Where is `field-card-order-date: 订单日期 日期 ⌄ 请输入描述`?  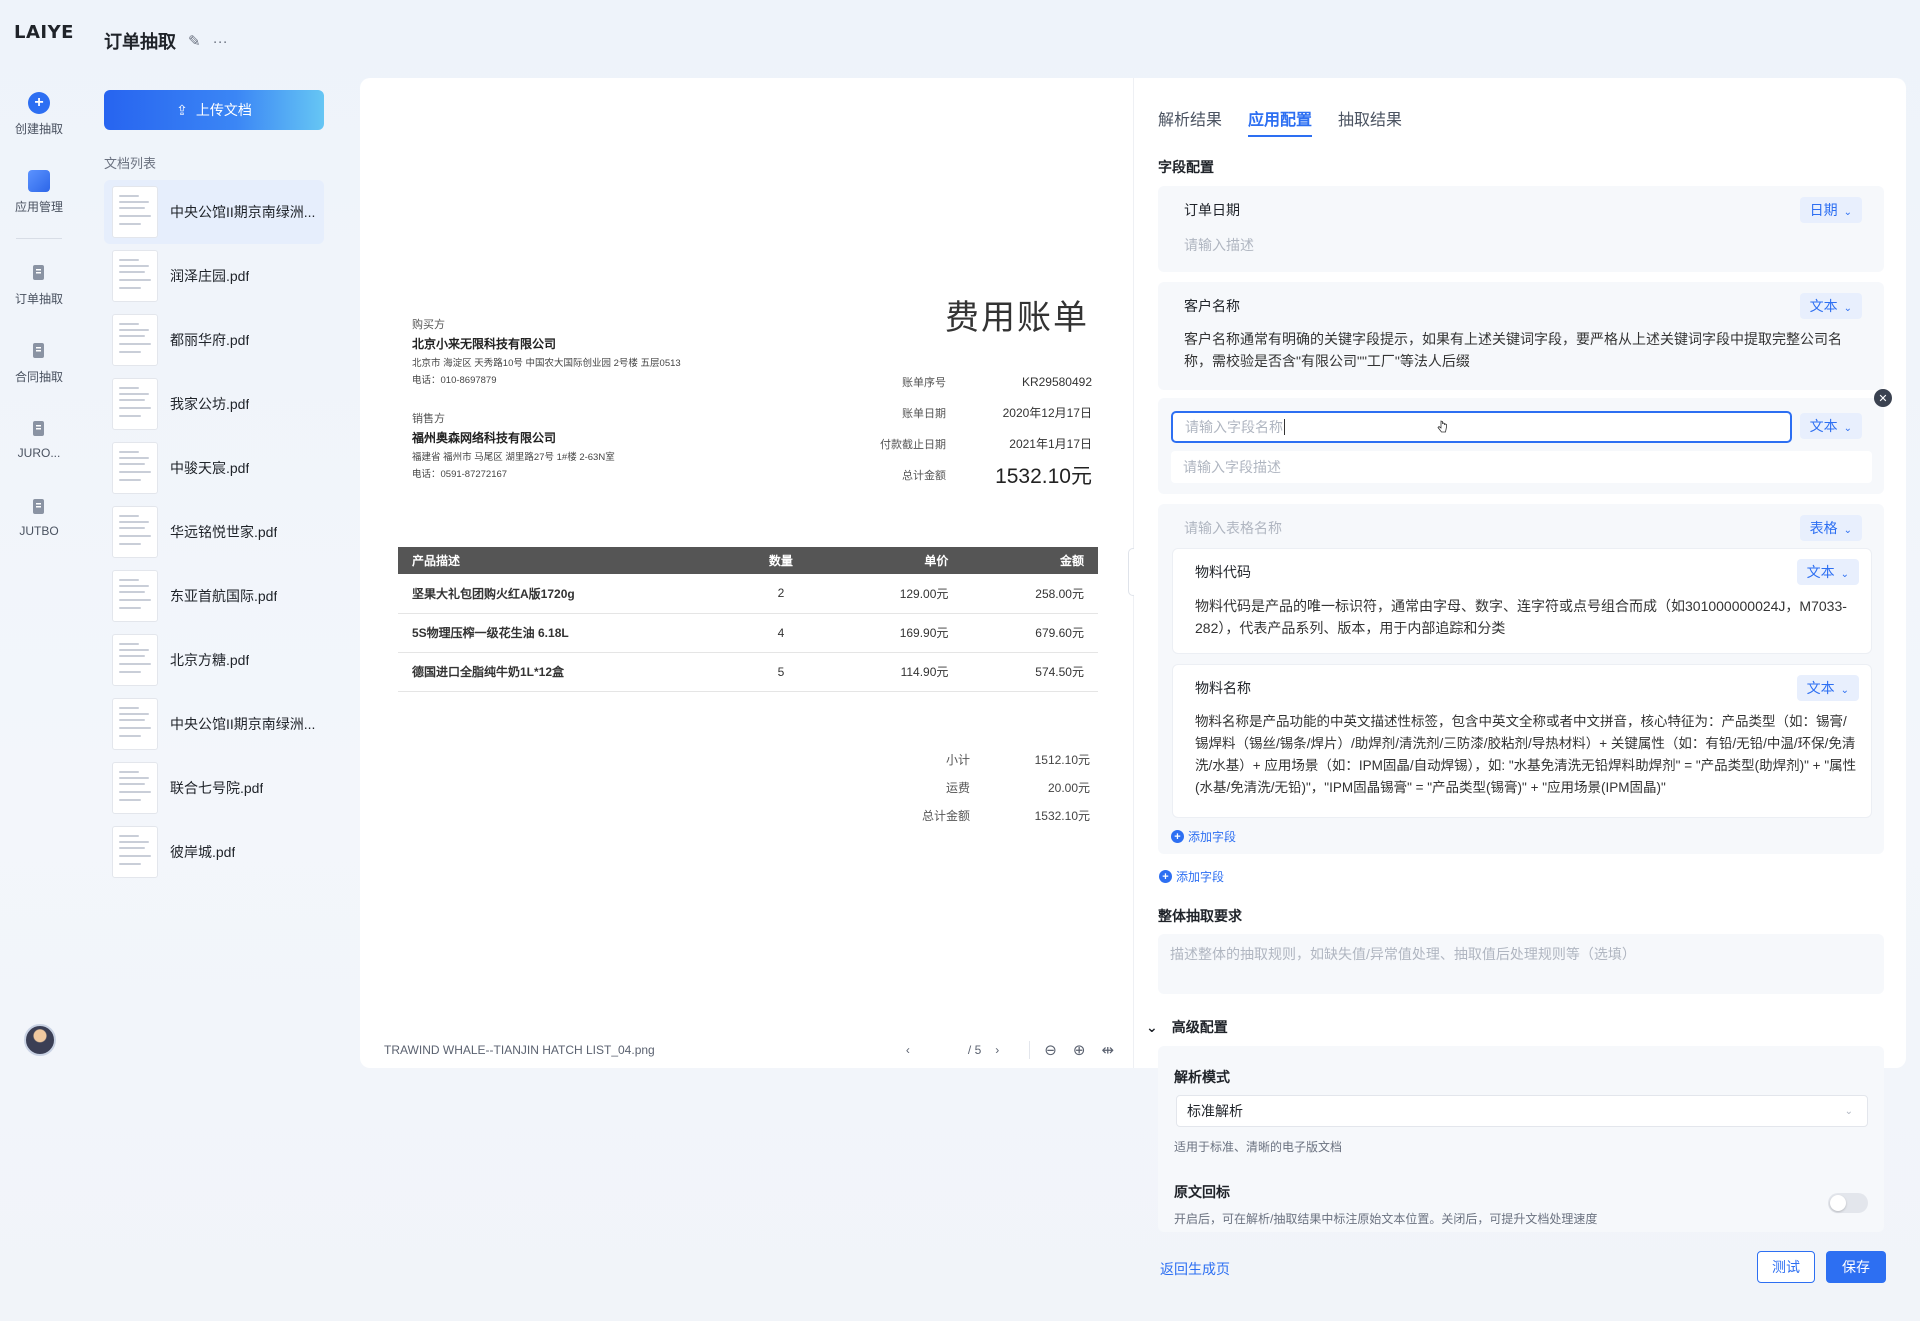
field-card-order-date: 订单日期 日期 ⌄ 请输入描述 is located at coordinates (1521, 229).